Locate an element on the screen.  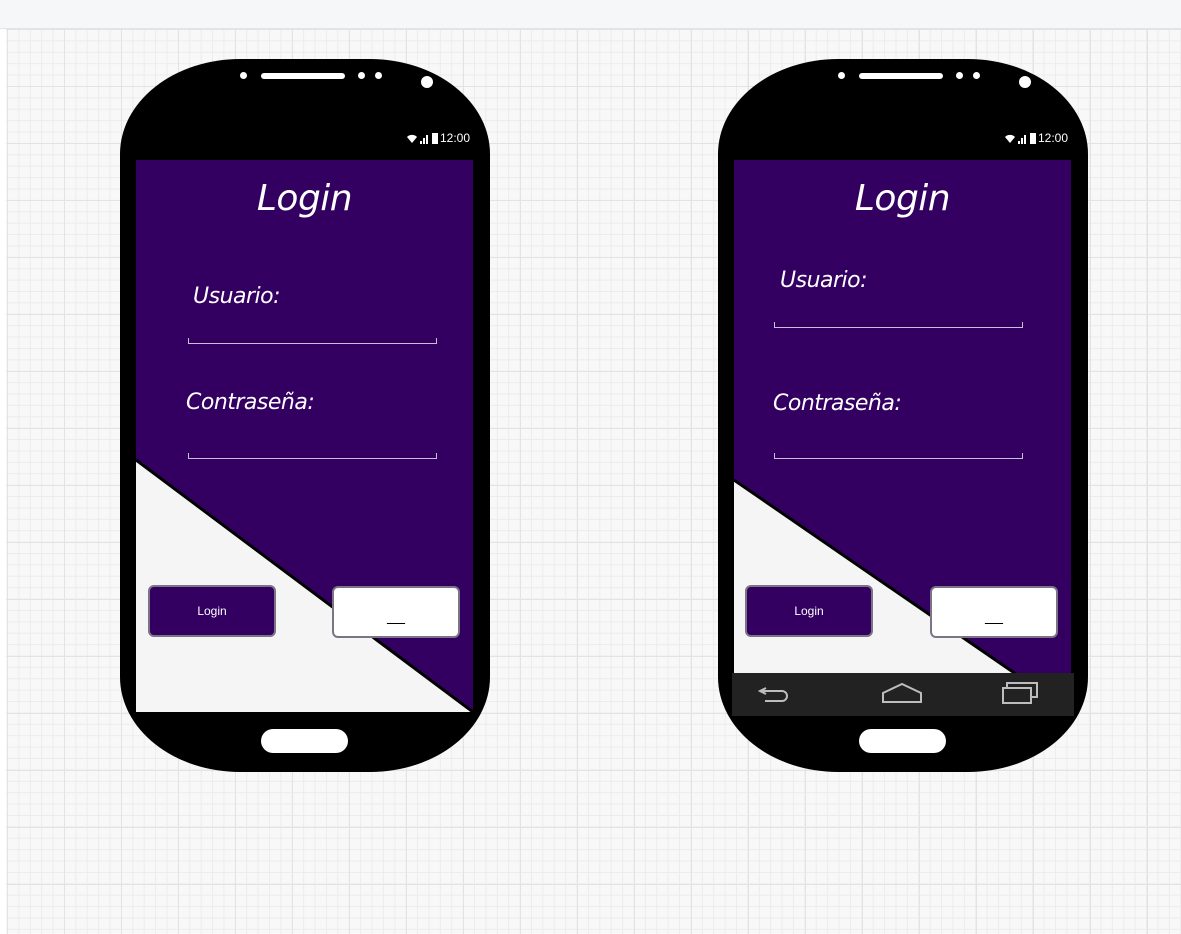
home-icon is located at coordinates (902, 694).